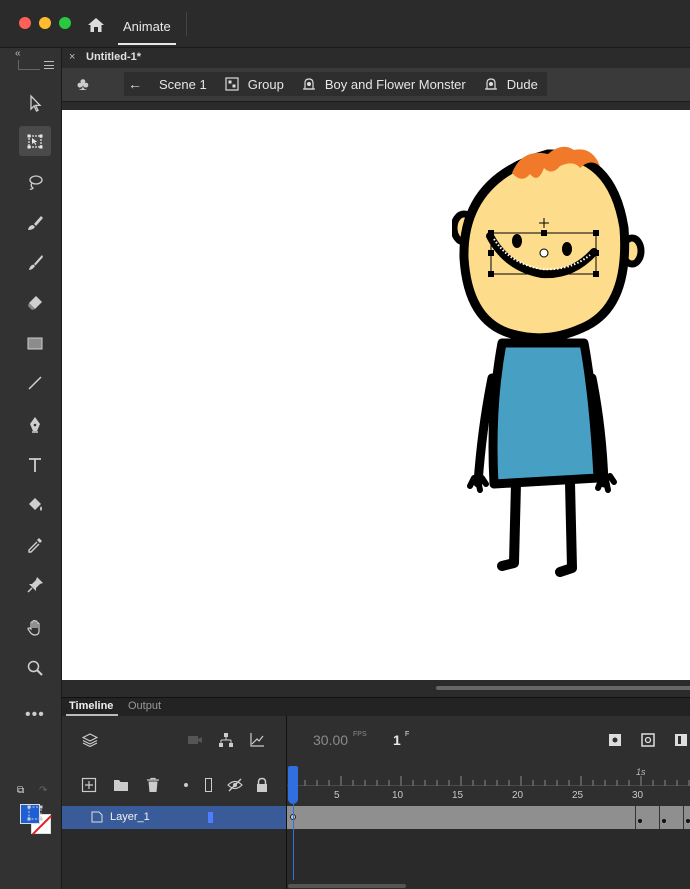  What do you see at coordinates (563, 688) in the screenshot?
I see `stage-horizontal-scrollbar` at bounding box center [563, 688].